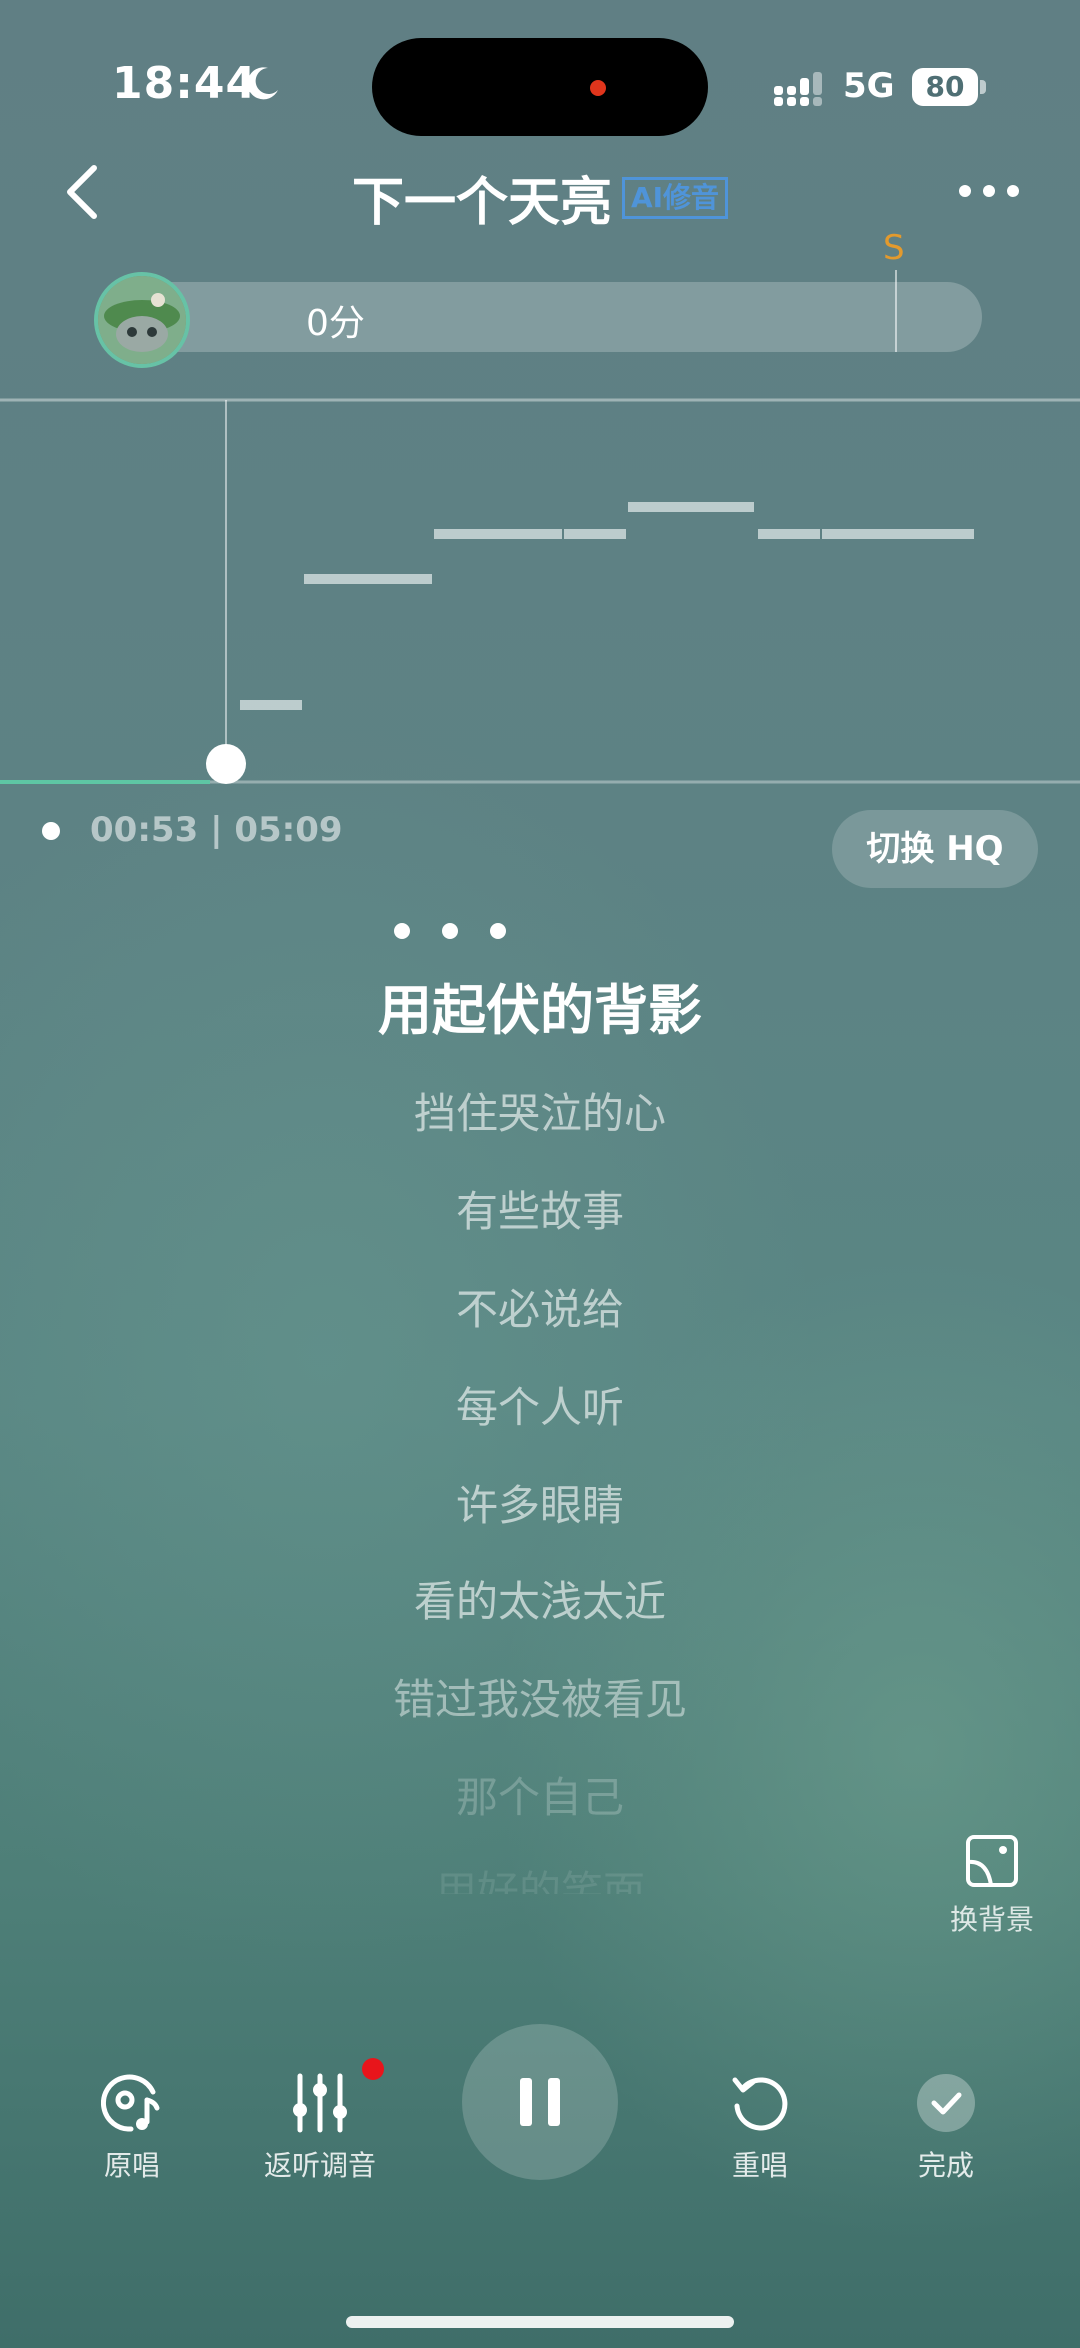 Image resolution: width=1080 pixels, height=2348 pixels. What do you see at coordinates (992, 1861) in the screenshot?
I see `change-background-icon` at bounding box center [992, 1861].